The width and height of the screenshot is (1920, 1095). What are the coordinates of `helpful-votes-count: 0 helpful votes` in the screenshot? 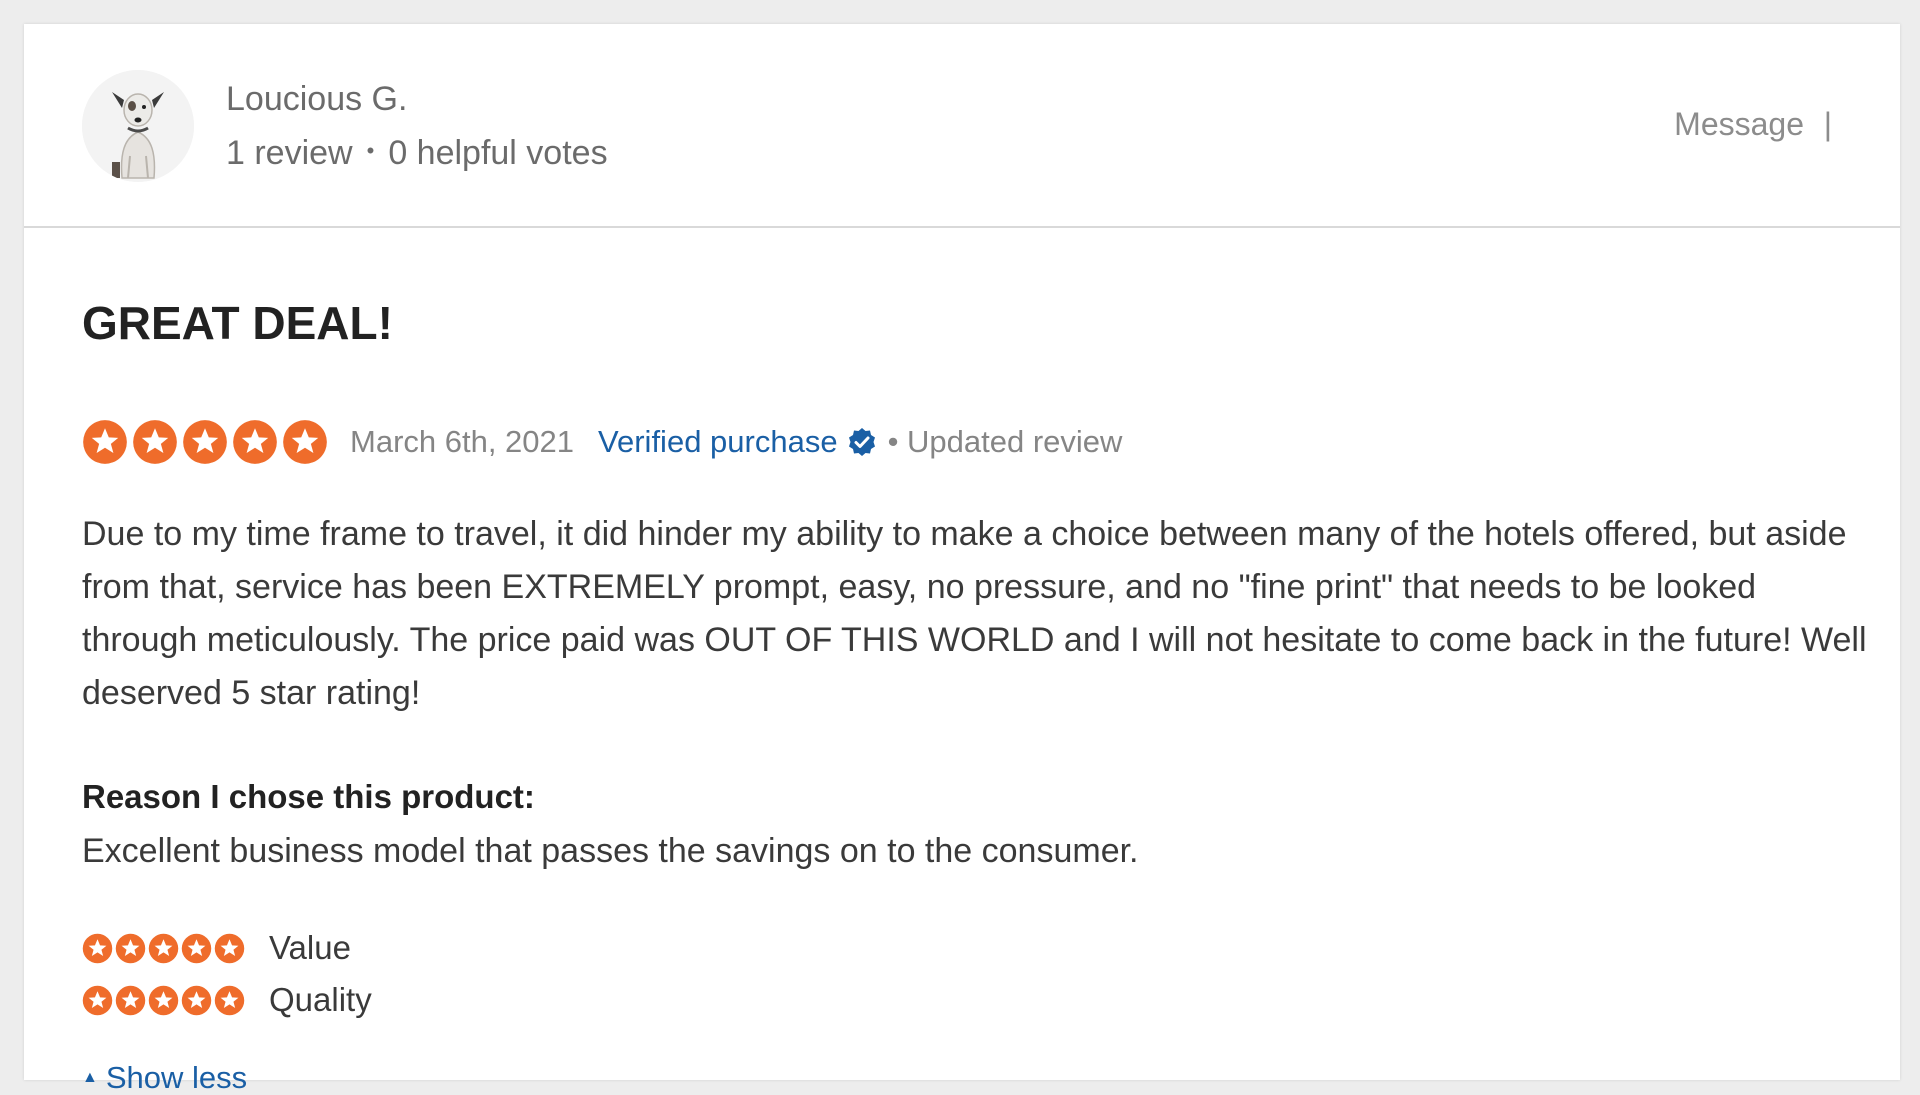 It's located at (498, 153).